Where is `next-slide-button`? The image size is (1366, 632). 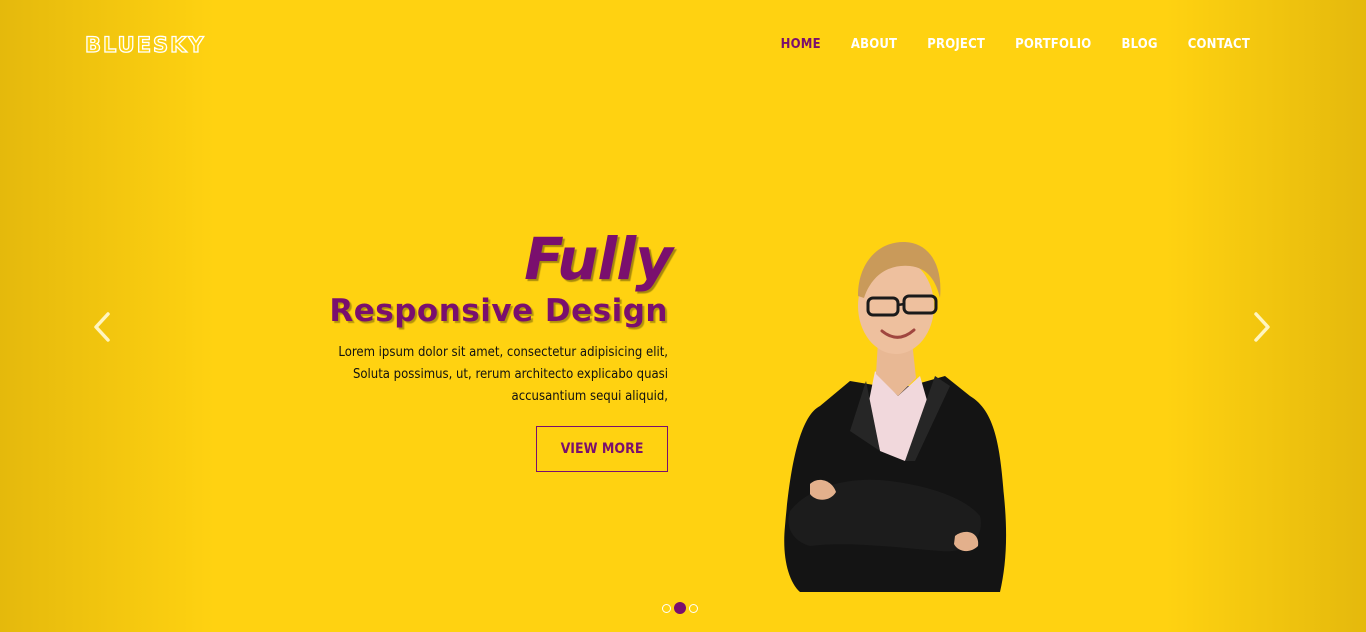 next-slide-button is located at coordinates (1262, 327).